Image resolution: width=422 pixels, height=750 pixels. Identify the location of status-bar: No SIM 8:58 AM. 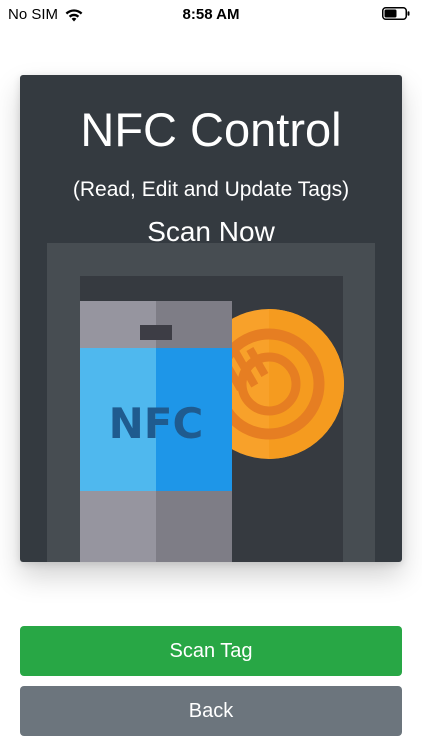
(211, 15).